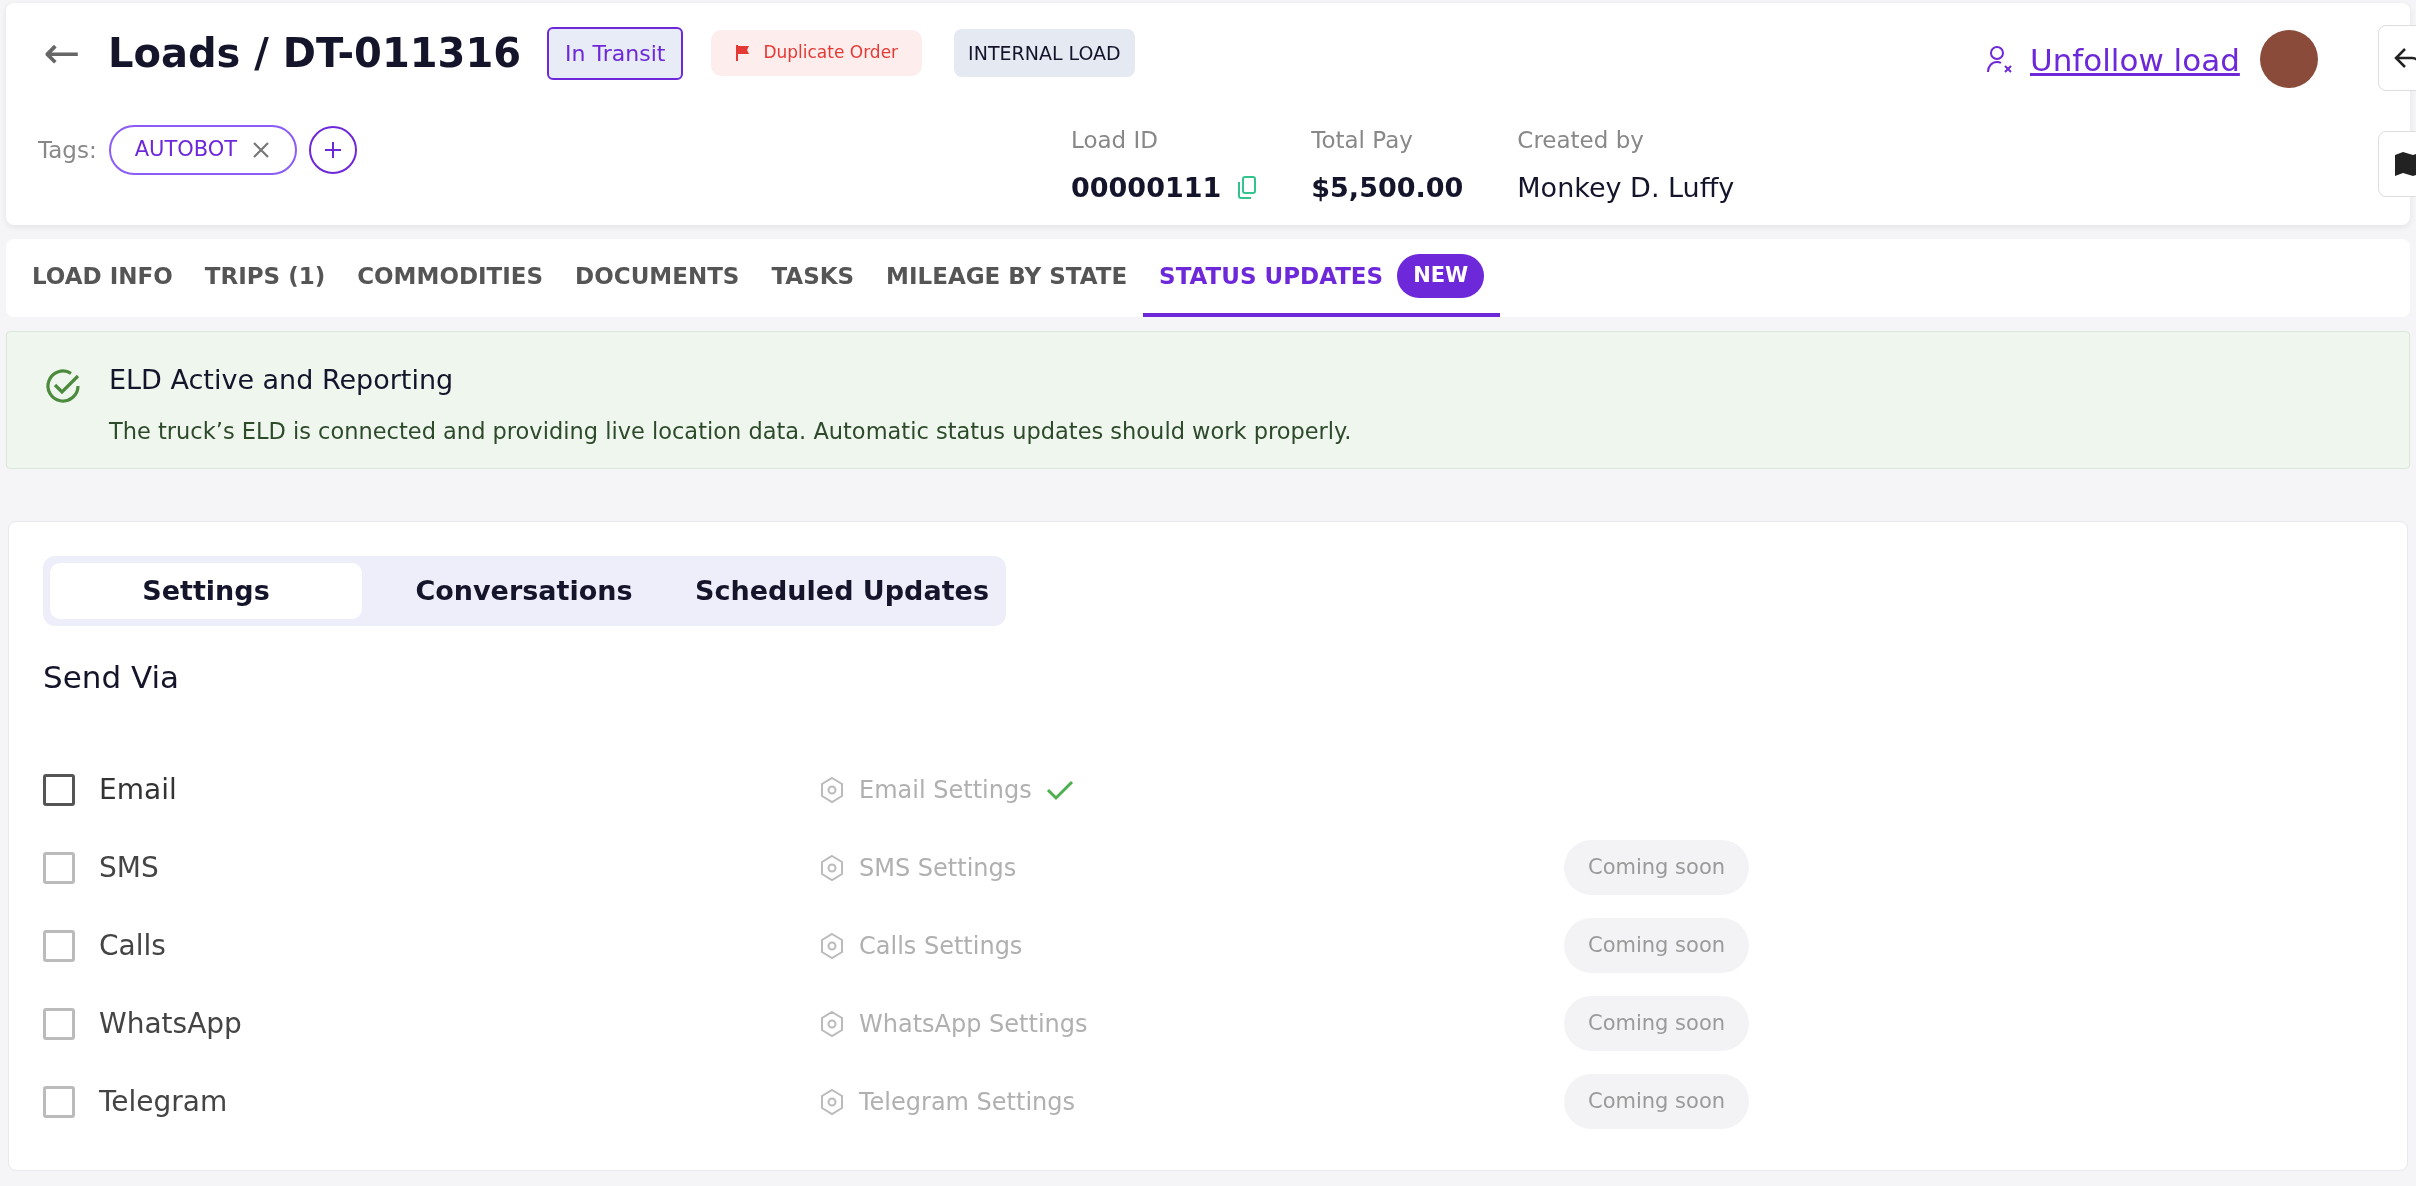 This screenshot has height=1186, width=2416. What do you see at coordinates (203, 150) in the screenshot?
I see `tag-chip: AUTOBOT` at bounding box center [203, 150].